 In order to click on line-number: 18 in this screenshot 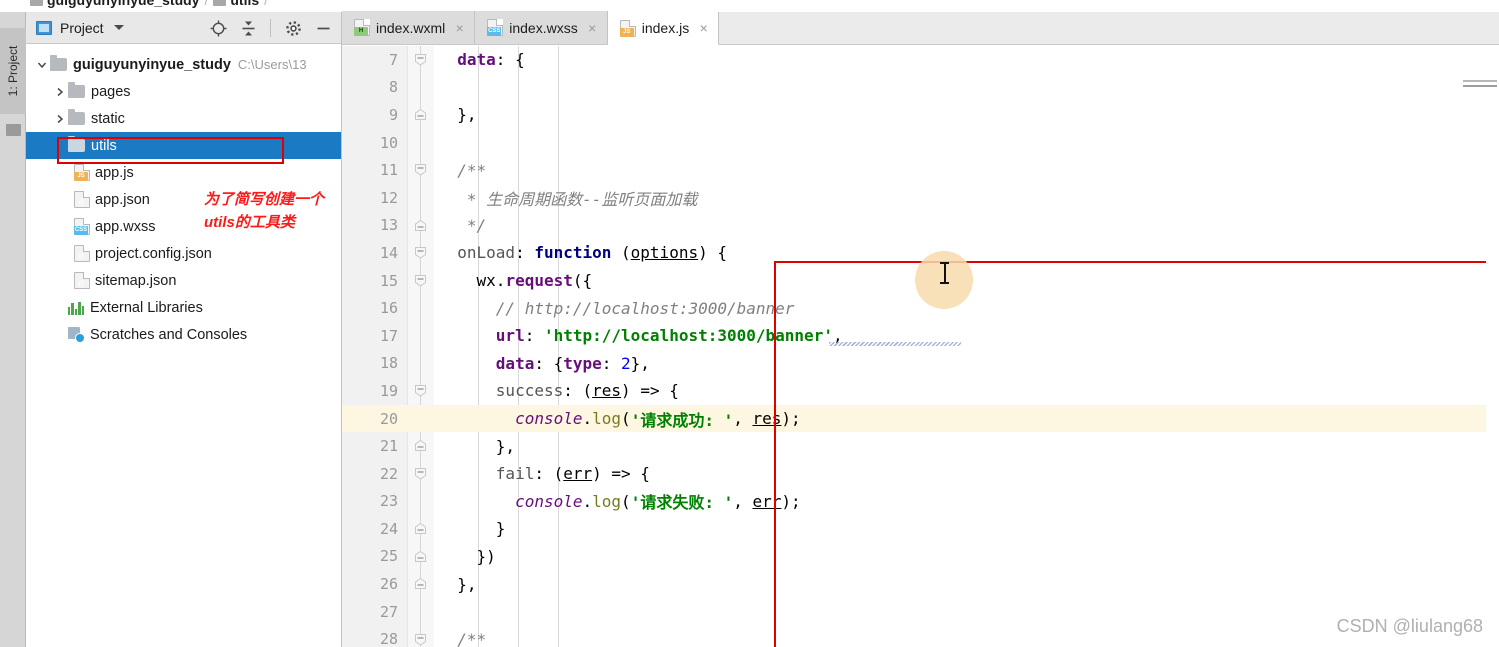, I will do `click(370, 364)`.